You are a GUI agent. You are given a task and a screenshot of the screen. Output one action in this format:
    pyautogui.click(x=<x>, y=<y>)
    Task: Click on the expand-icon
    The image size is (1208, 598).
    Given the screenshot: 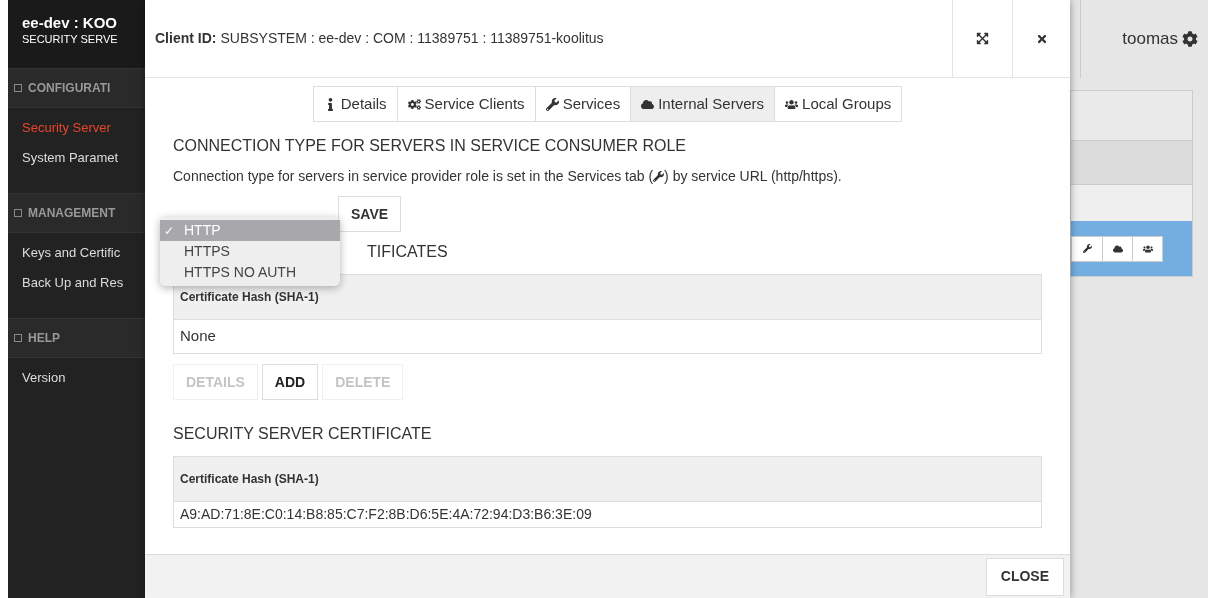 What is the action you would take?
    pyautogui.click(x=982, y=38)
    